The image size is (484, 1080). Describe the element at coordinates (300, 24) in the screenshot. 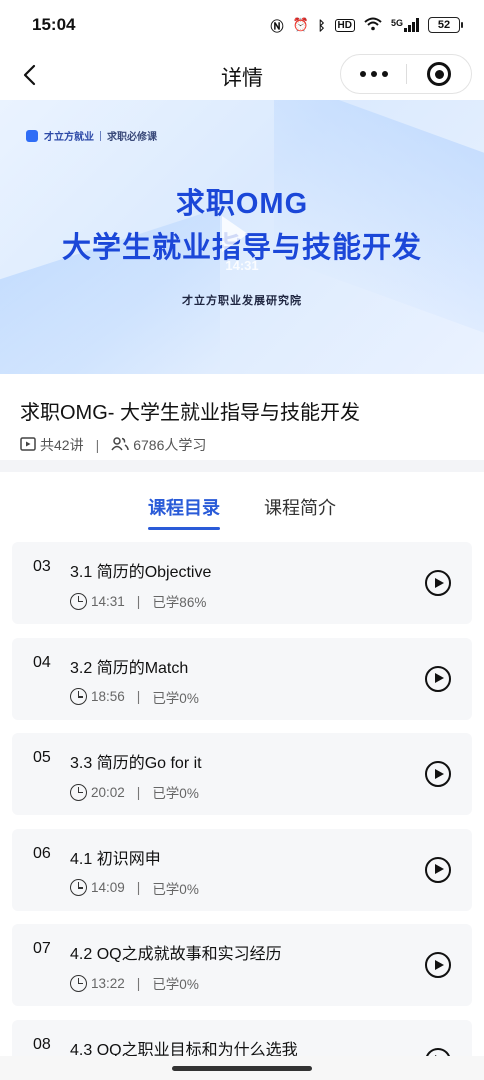

I see `alarm-icon: ⏰` at that location.